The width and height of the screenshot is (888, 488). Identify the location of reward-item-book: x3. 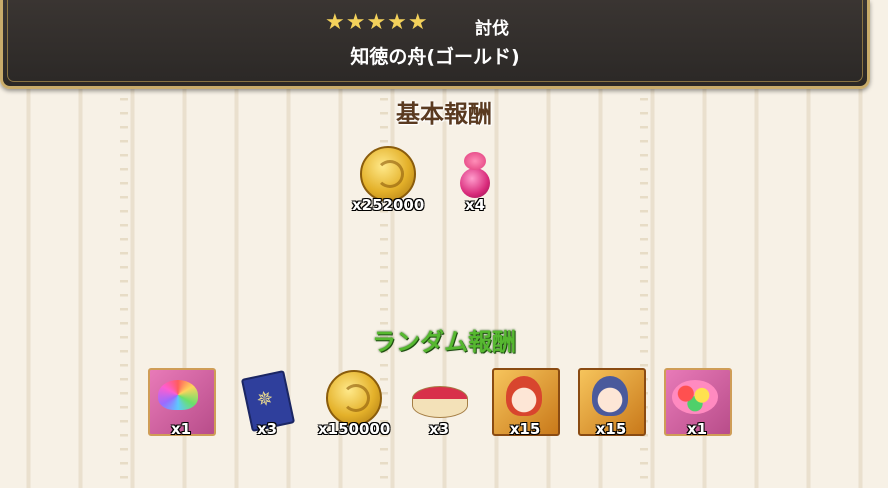
(267, 402).